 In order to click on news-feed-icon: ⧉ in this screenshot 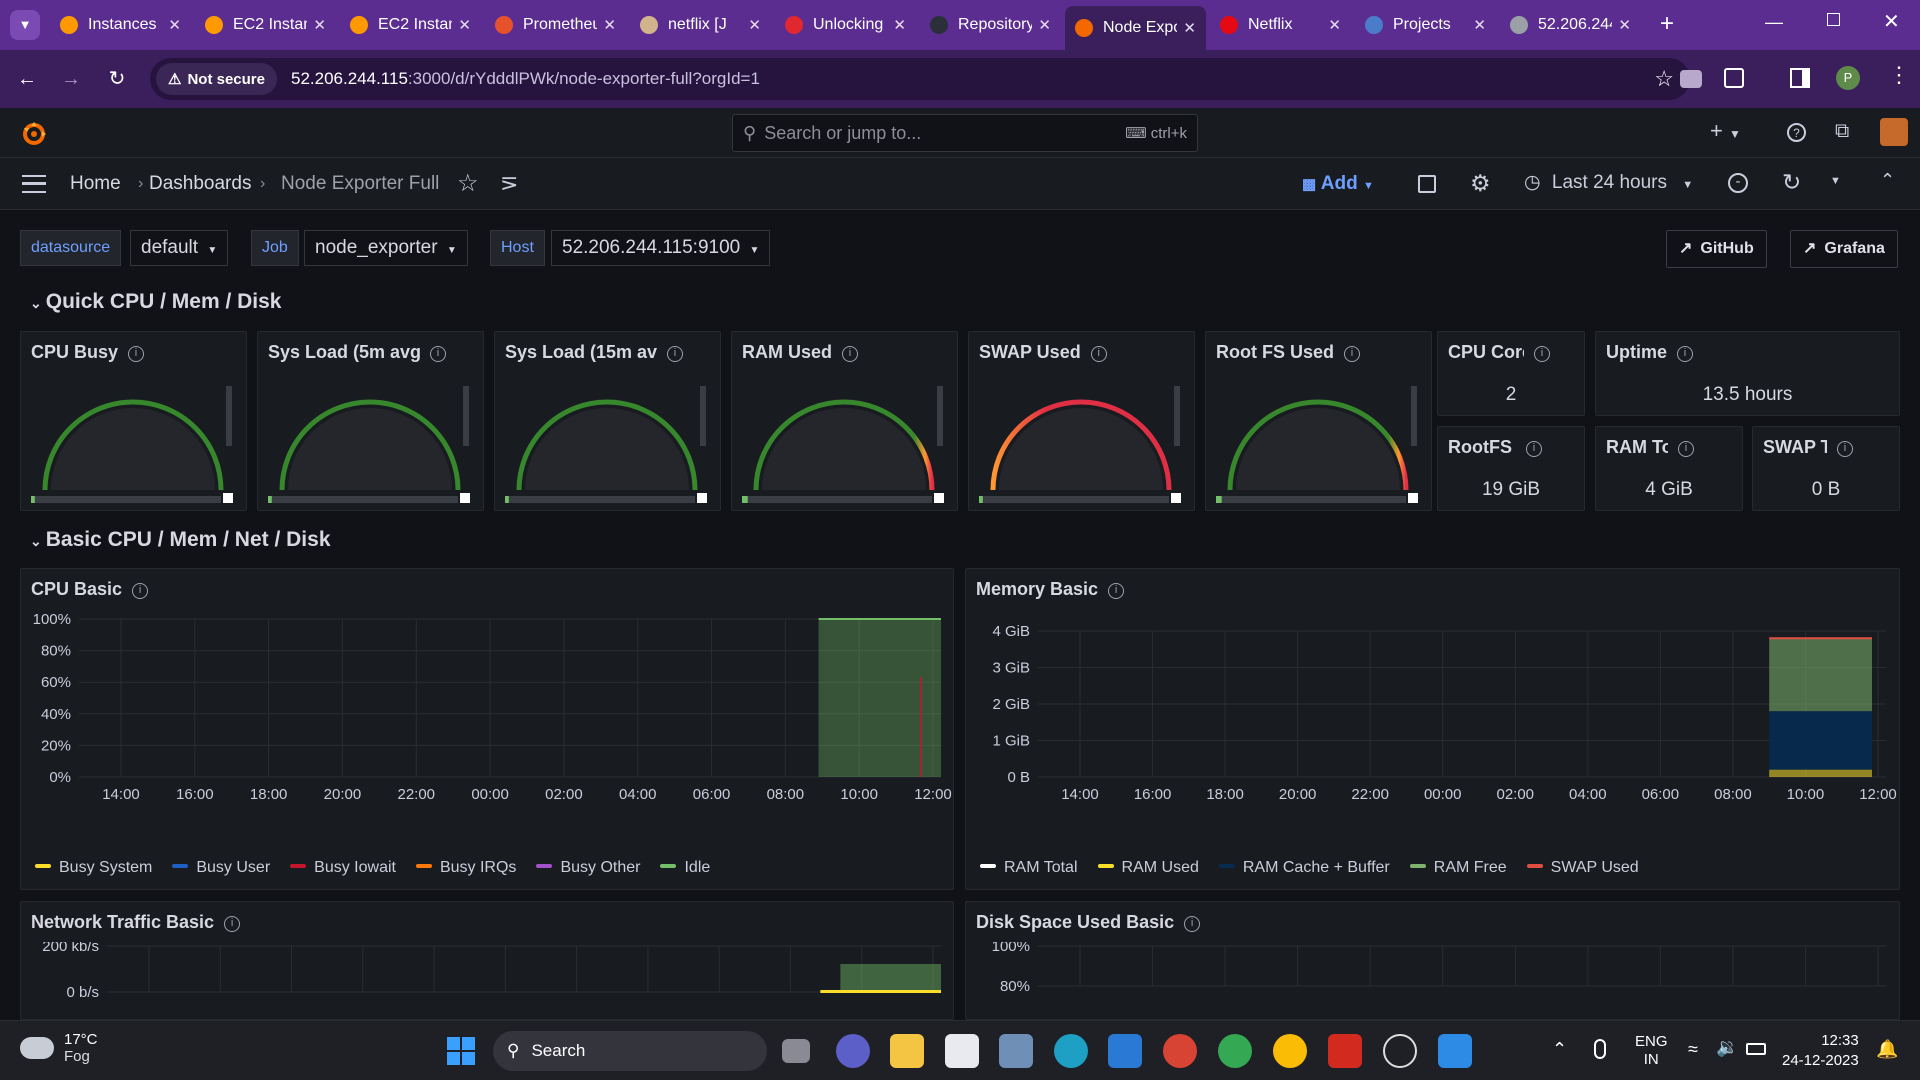, I will do `click(1842, 131)`.